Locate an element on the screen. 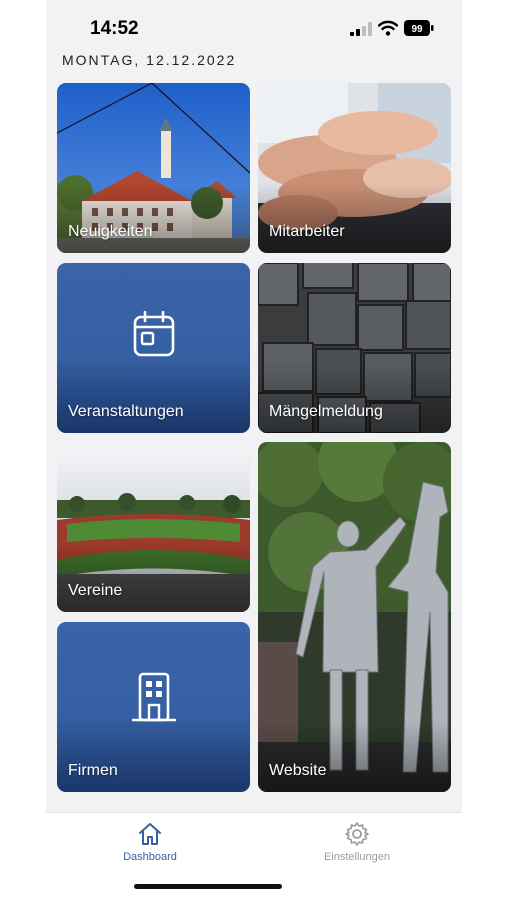 Image resolution: width=507 pixels, height=900 pixels. status-bar: 14:52 99 is located at coordinates (254, 28).